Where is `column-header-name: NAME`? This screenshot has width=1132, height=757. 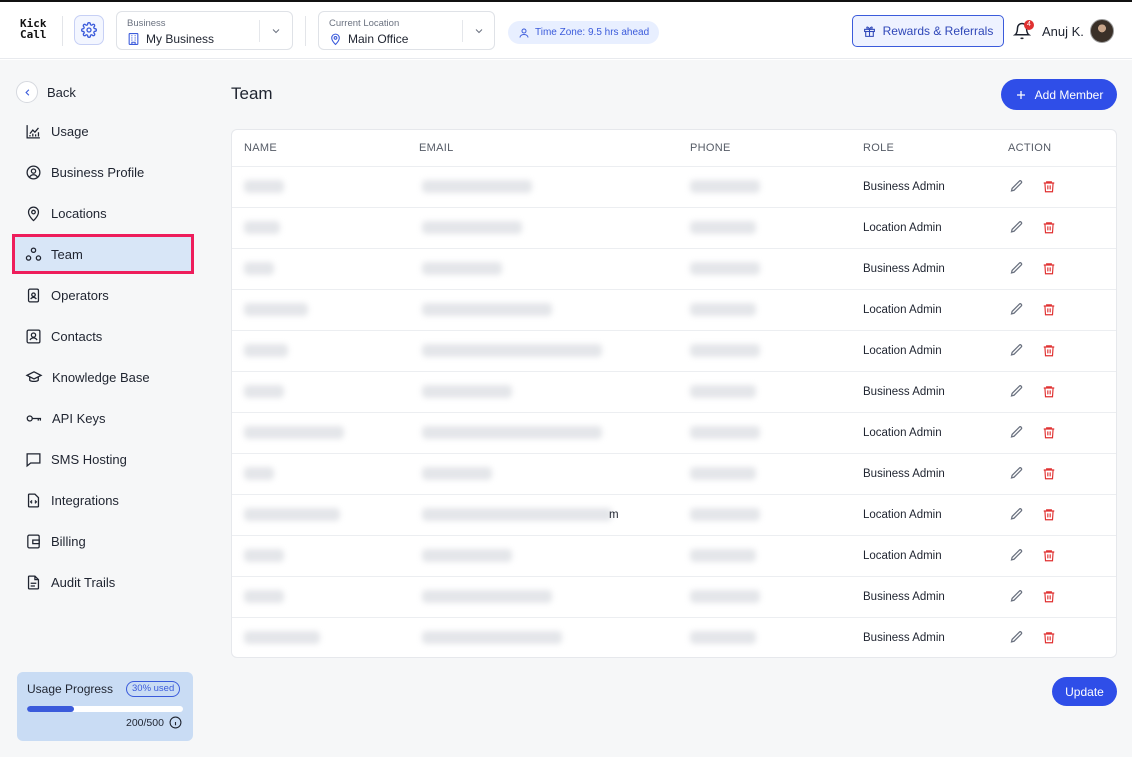
column-header-name: NAME is located at coordinates (260, 148).